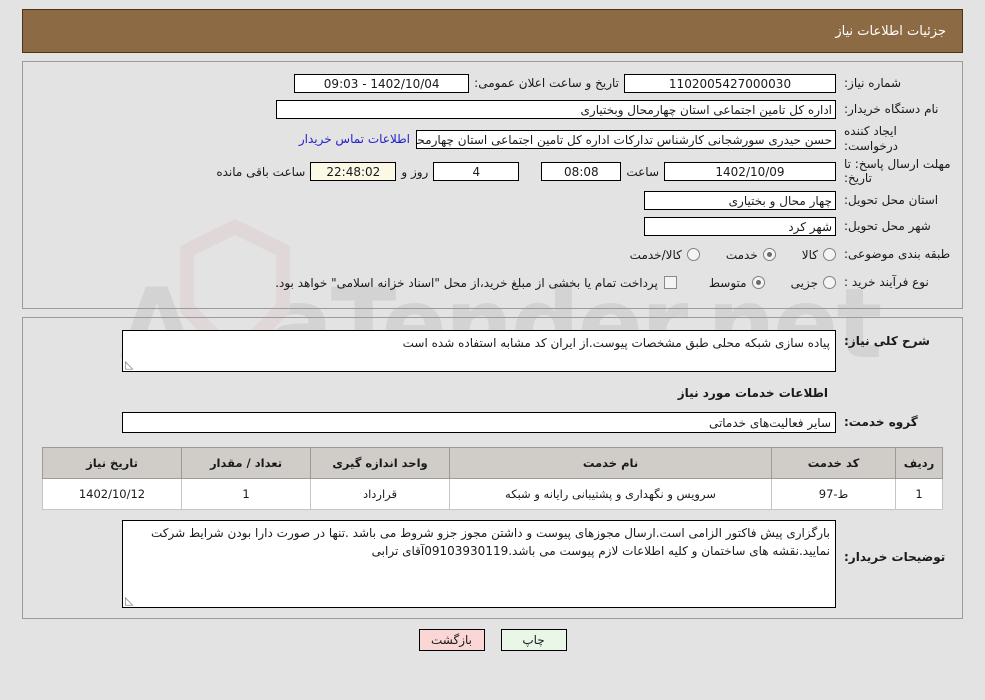 Image resolution: width=985 pixels, height=700 pixels. What do you see at coordinates (112, 462) in the screenshot?
I see `col-need-date: تاریخ نیاز` at bounding box center [112, 462].